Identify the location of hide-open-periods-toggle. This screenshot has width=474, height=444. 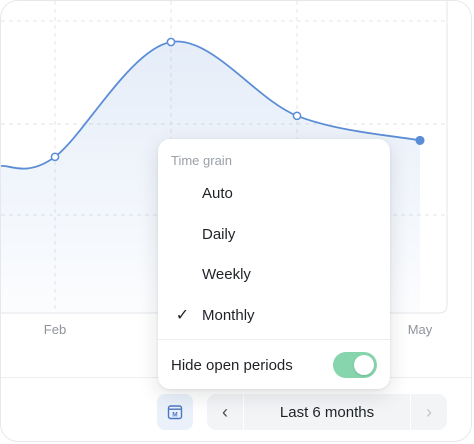
(355, 365).